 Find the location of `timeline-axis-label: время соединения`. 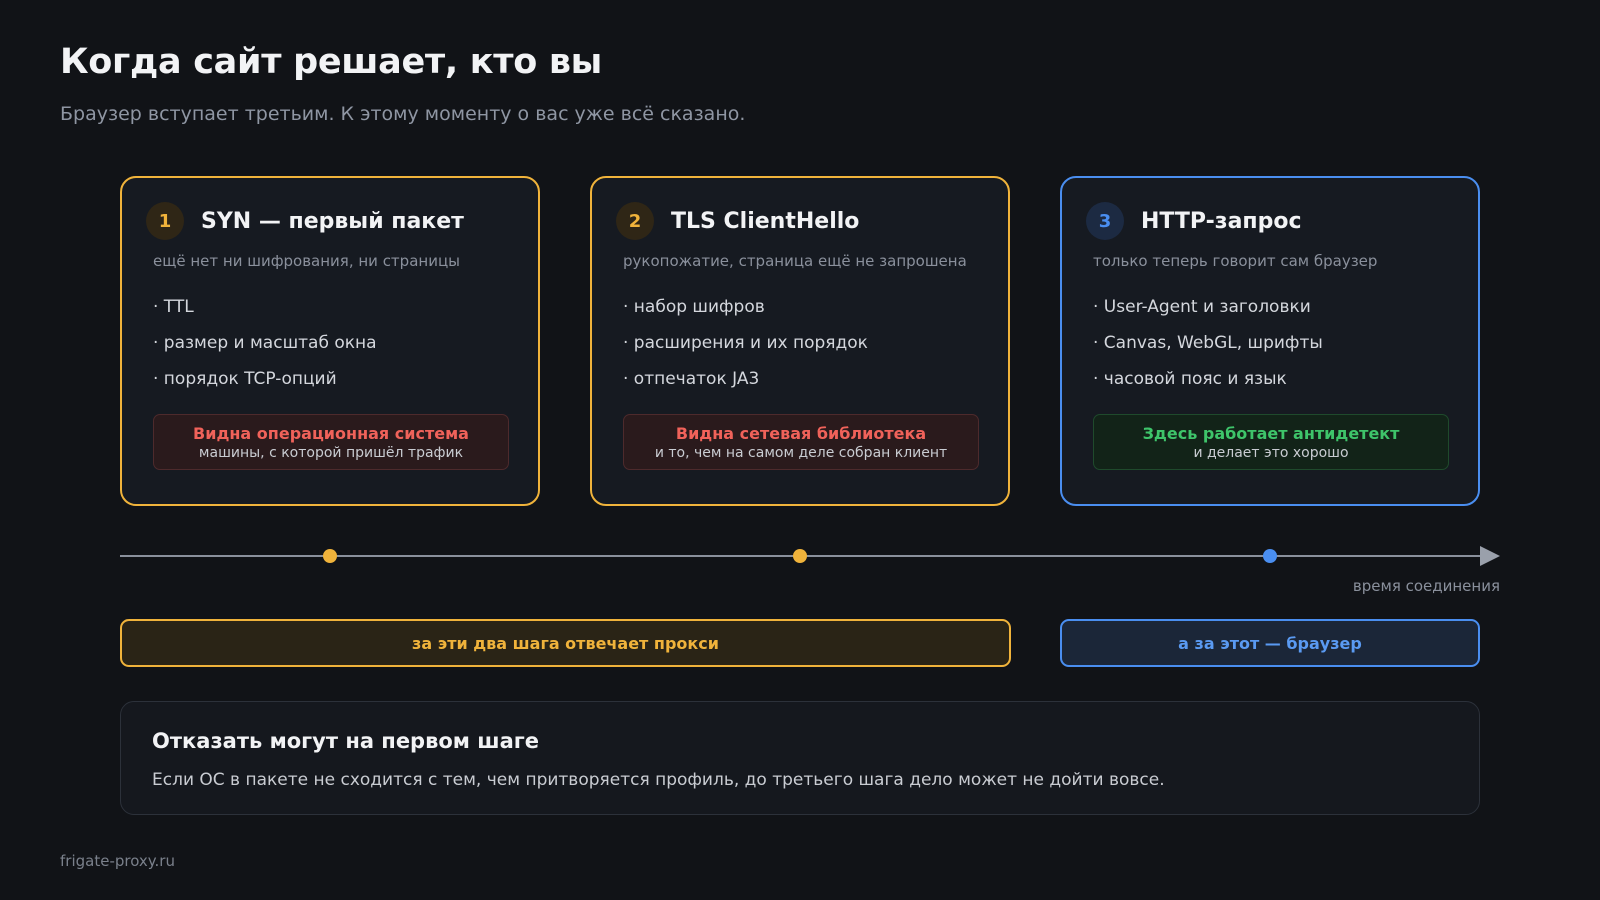

timeline-axis-label: время соединения is located at coordinates (1426, 586).